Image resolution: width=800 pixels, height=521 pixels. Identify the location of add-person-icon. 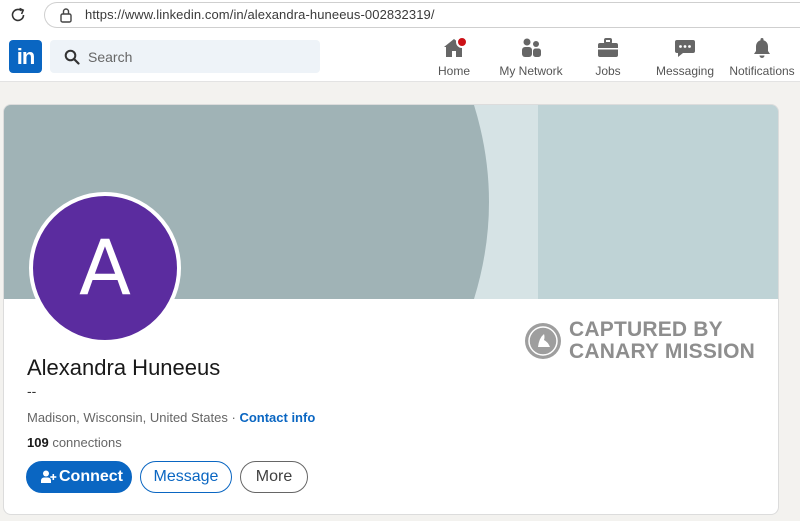
(49, 476).